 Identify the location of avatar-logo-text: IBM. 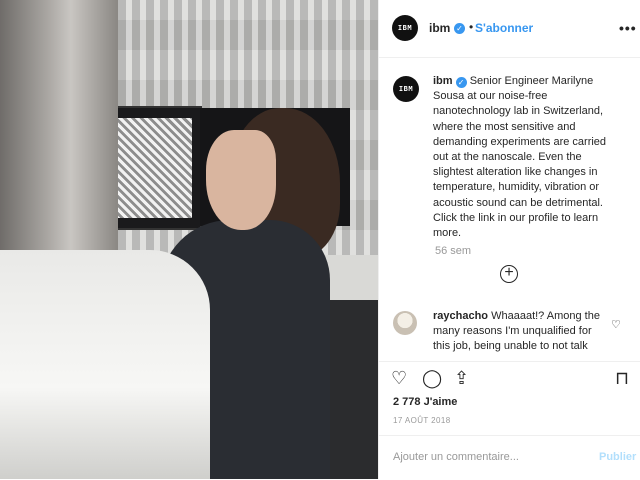
(405, 28).